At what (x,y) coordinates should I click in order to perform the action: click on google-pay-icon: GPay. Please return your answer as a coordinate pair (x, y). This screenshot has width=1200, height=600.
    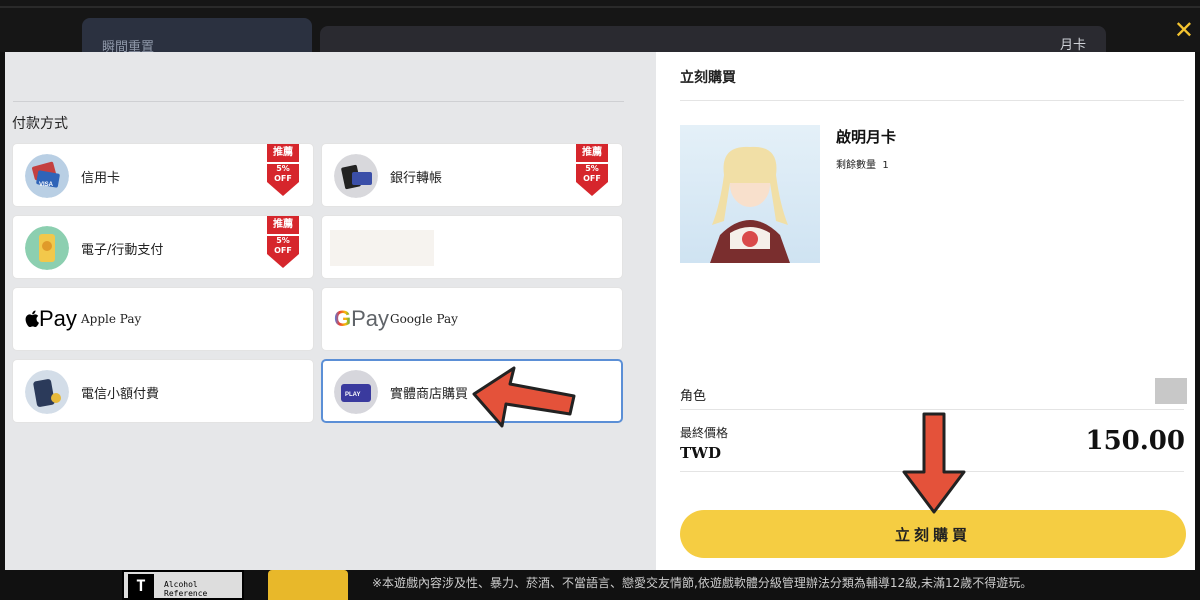
    Looking at the image, I should click on (362, 318).